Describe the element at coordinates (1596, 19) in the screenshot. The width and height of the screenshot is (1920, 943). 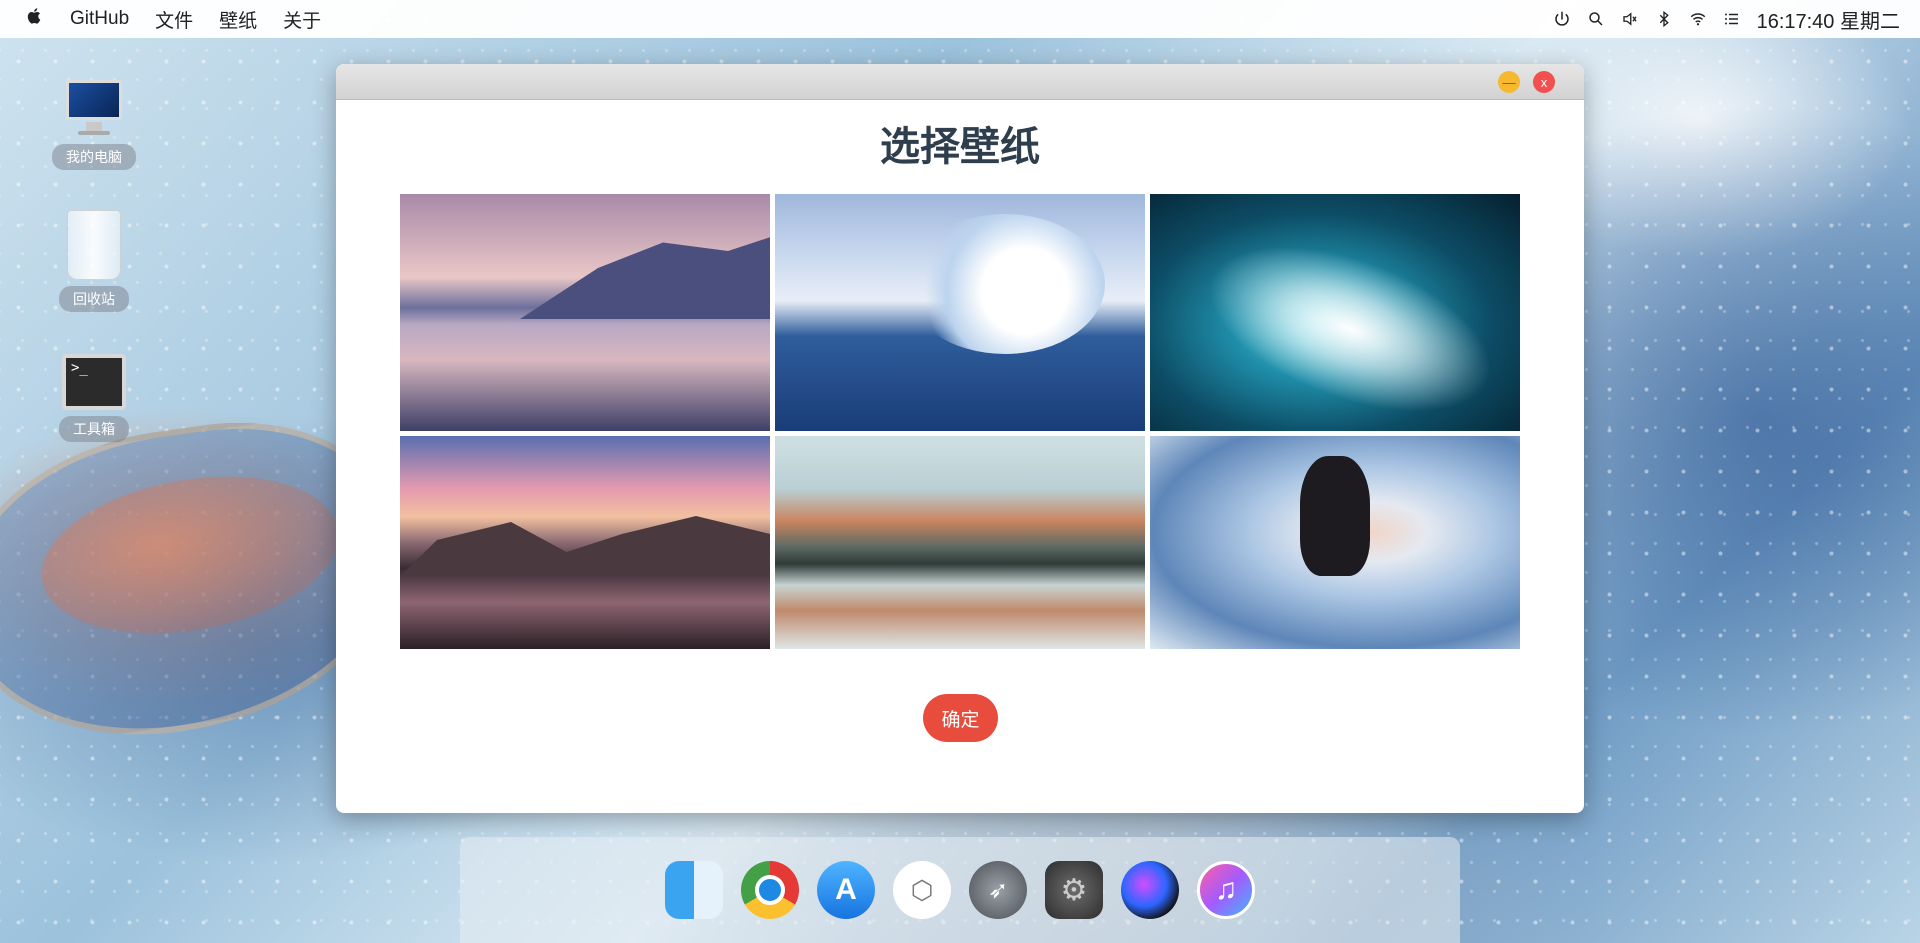
I see `search-icon` at that location.